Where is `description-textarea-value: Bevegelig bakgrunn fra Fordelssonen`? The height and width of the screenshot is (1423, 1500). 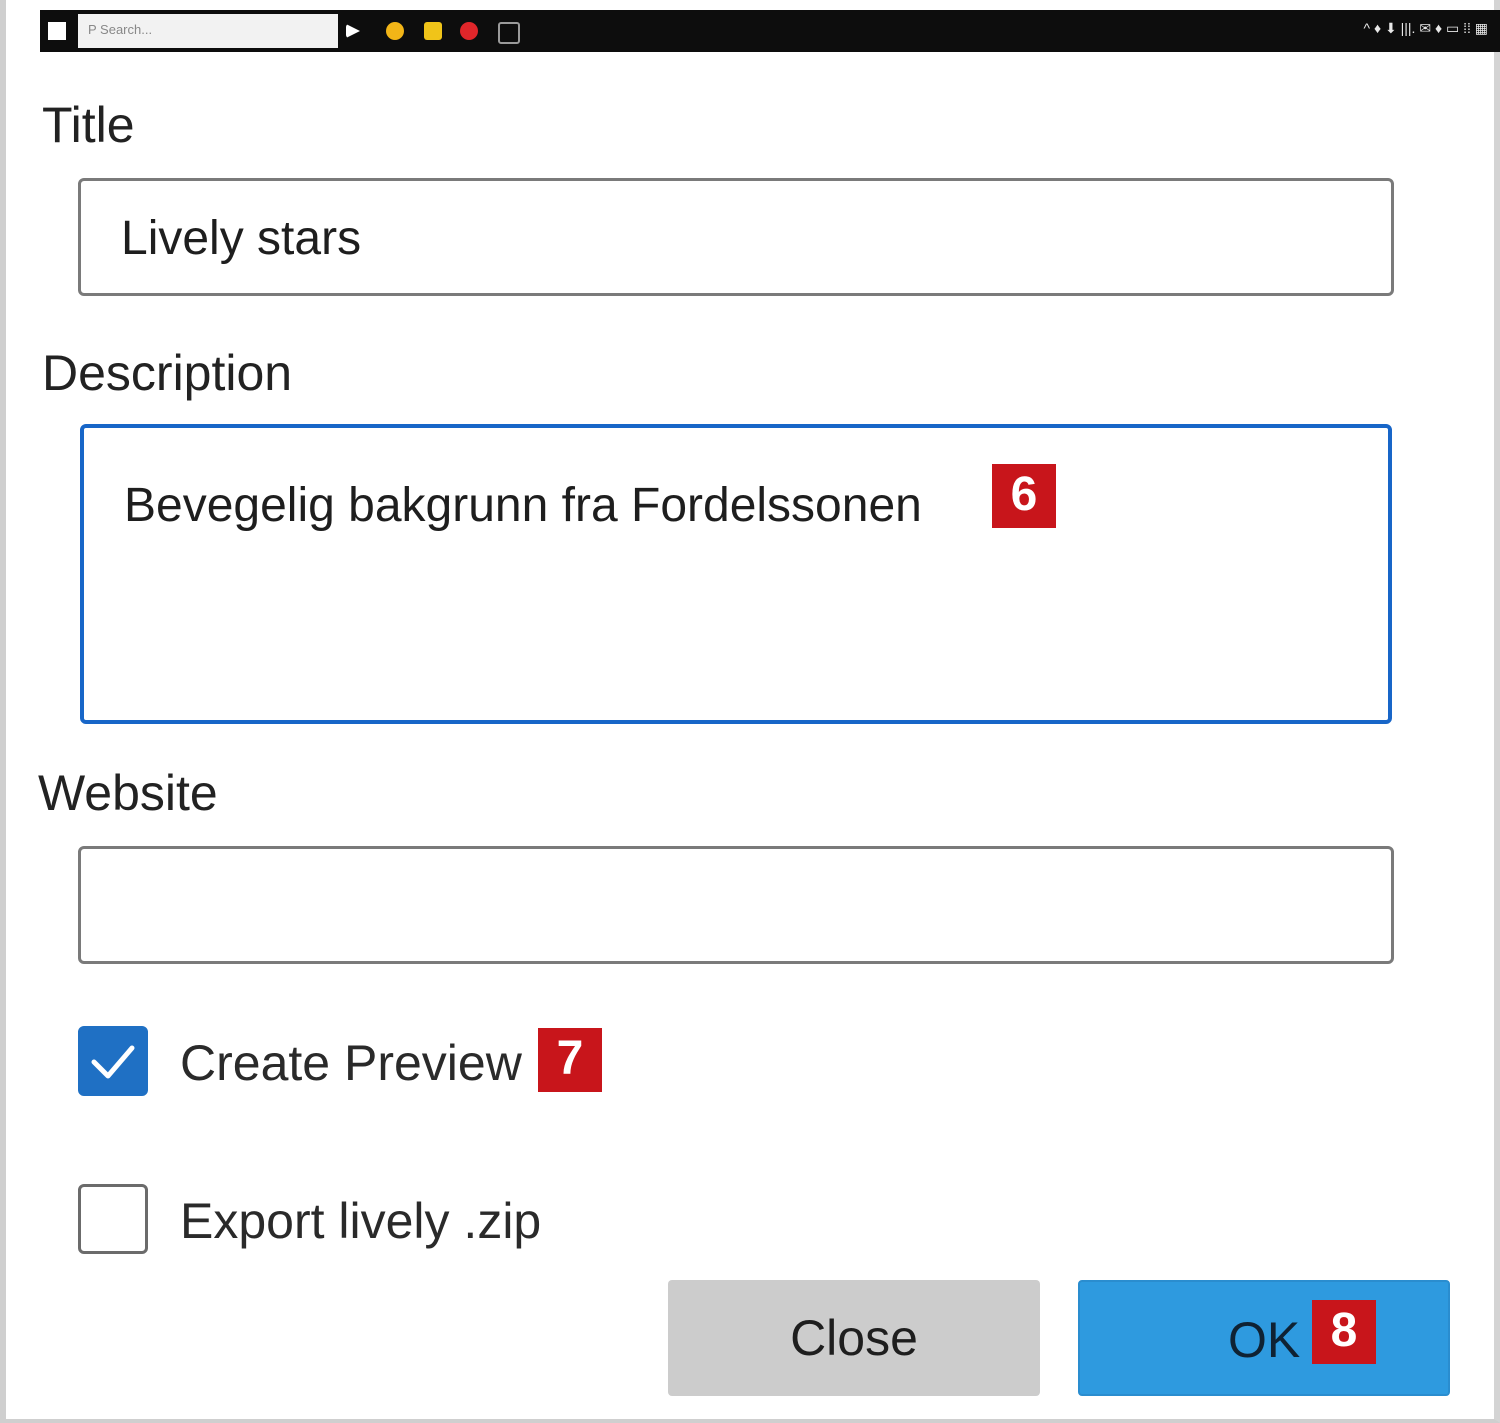
description-textarea-value: Bevegelig bakgrunn fra Fordelssonen is located at coordinates (523, 505).